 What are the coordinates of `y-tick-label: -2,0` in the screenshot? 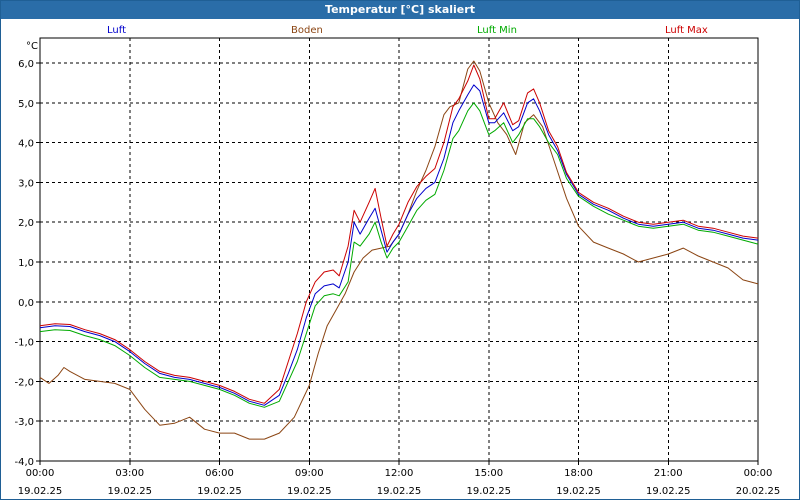 It's located at (24, 382).